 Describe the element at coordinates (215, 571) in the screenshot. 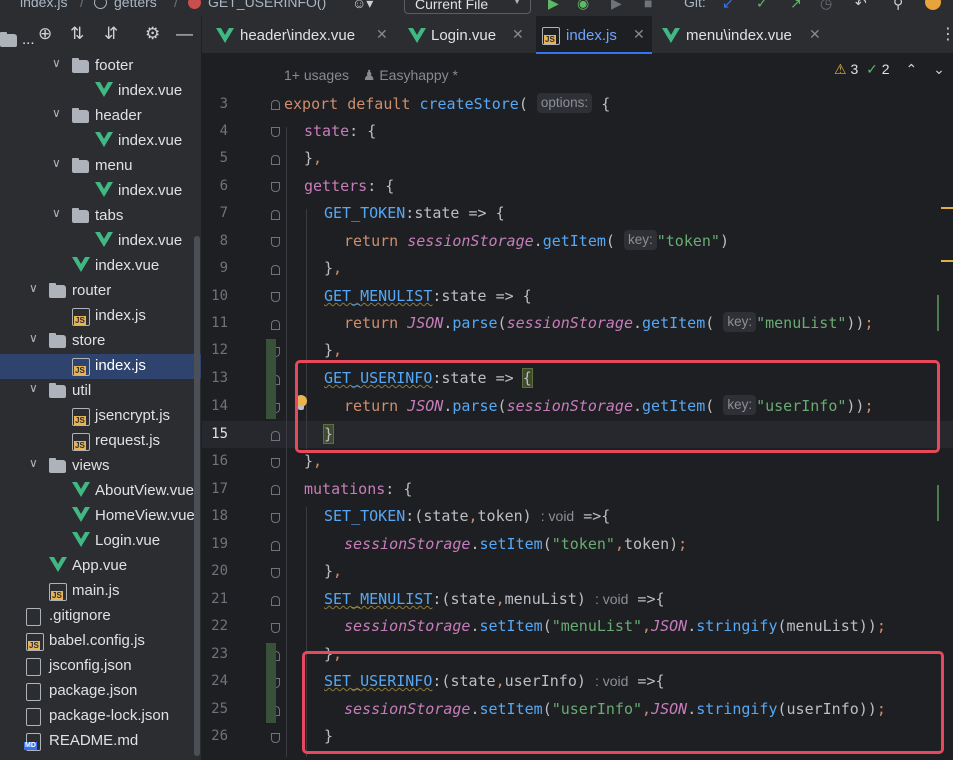

I see `line-number: 20` at that location.